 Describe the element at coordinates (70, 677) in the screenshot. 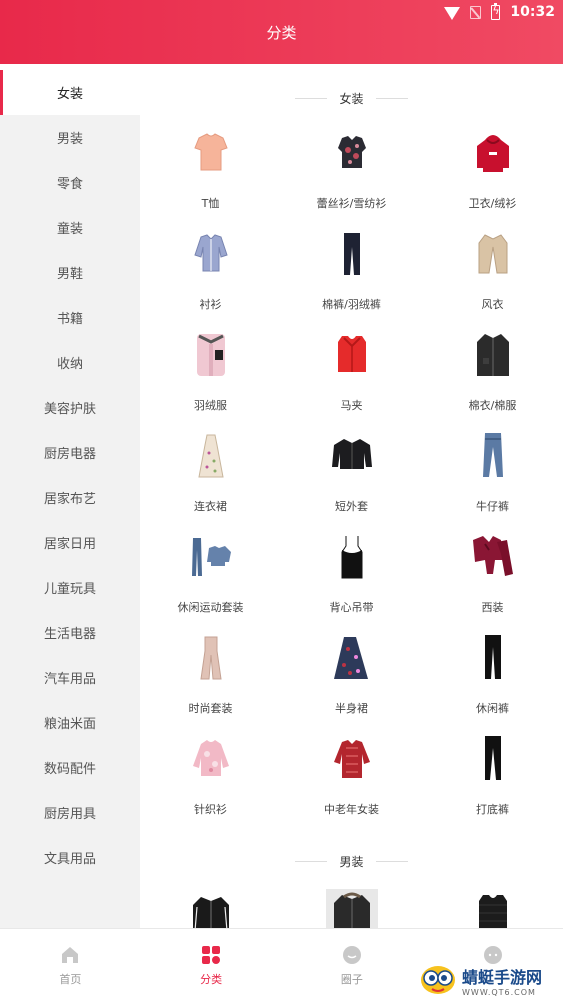

I see `sidebar-item: 汽车用品` at that location.